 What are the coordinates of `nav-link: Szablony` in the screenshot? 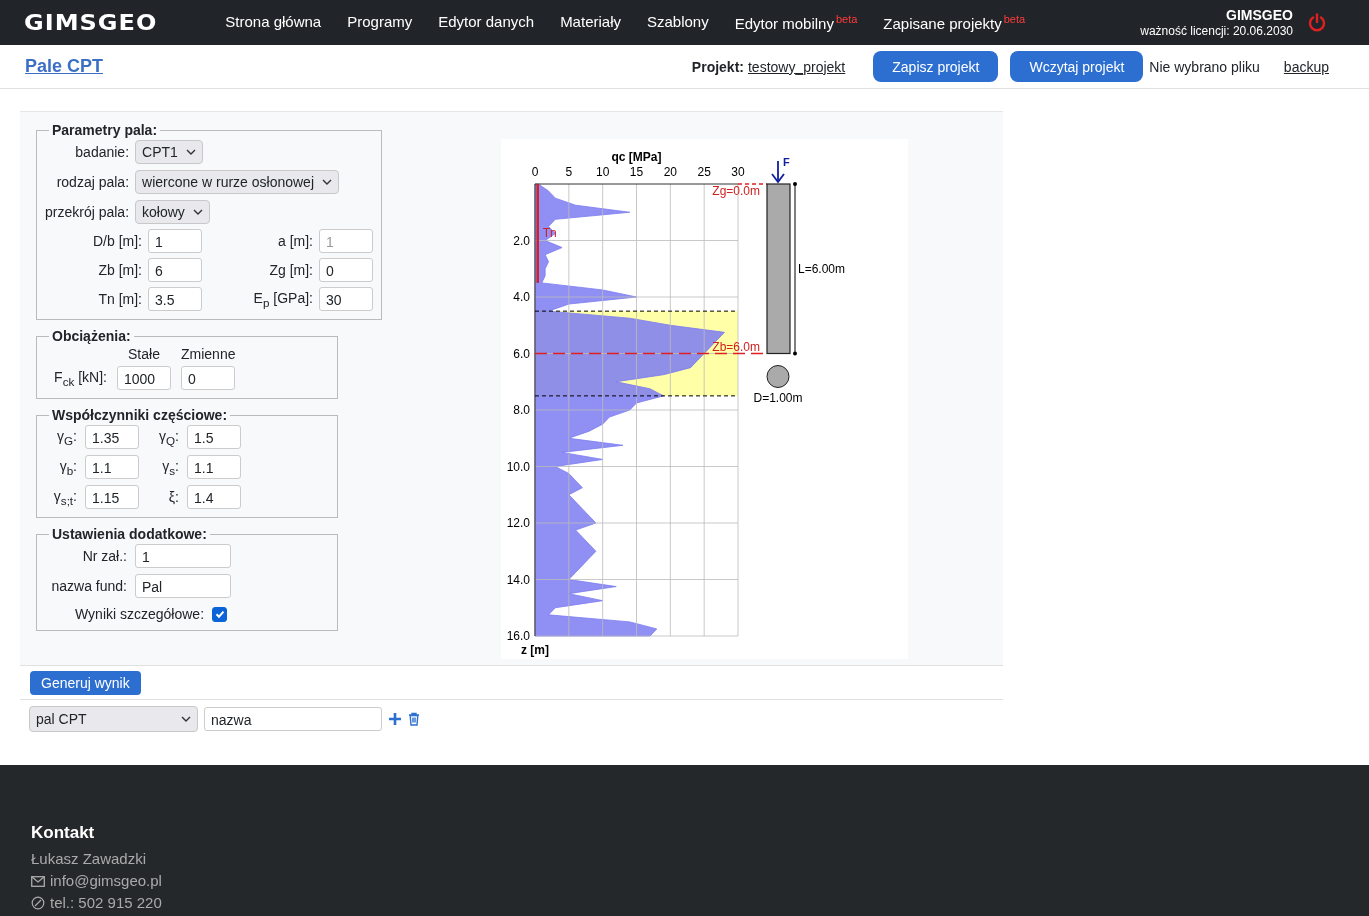 It's located at (678, 22).